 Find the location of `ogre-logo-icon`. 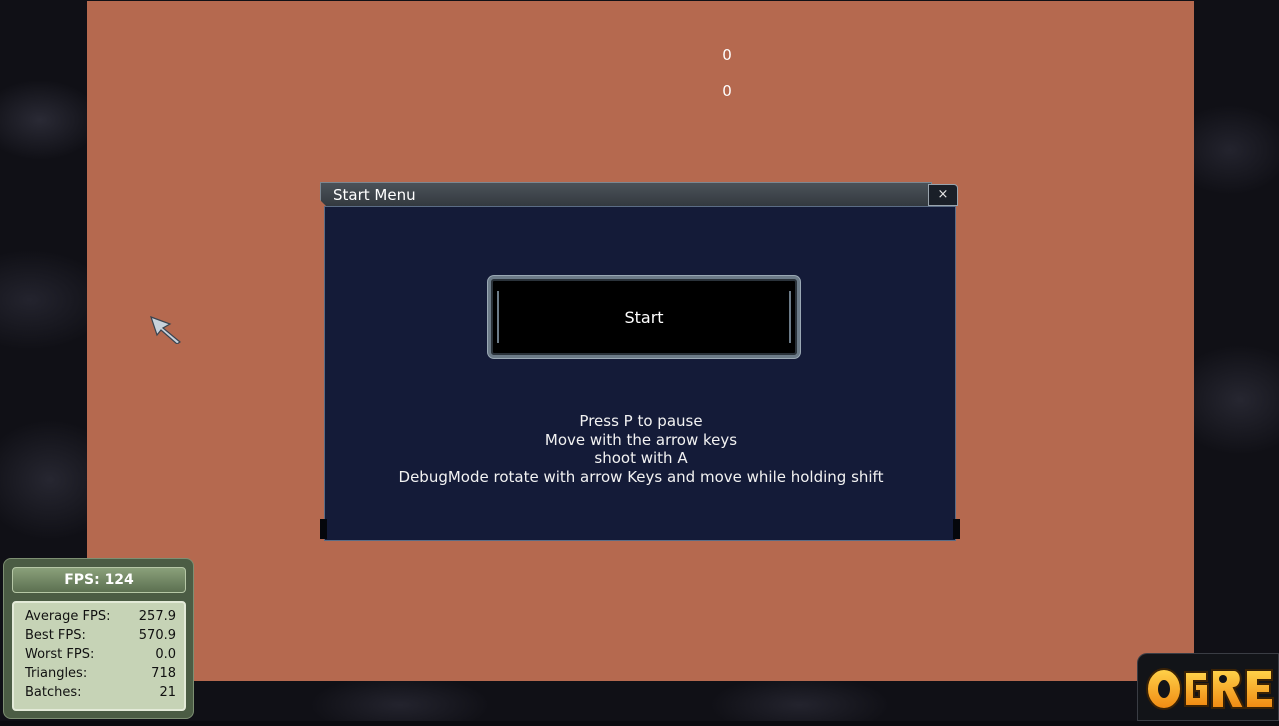

ogre-logo-icon is located at coordinates (1208, 687).